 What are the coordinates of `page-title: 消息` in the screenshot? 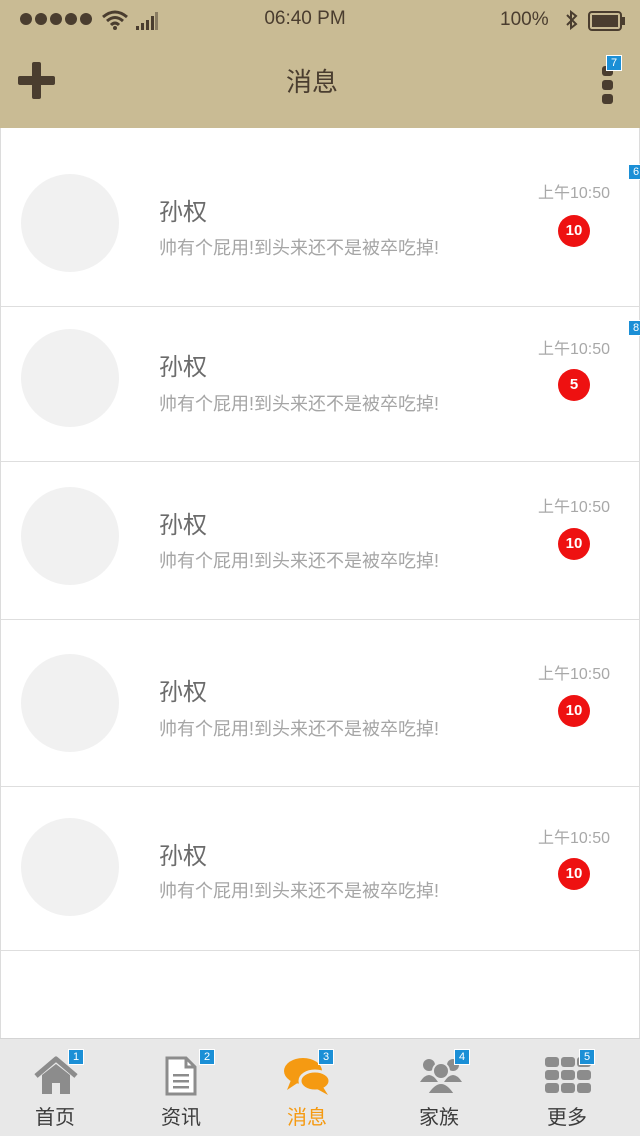 It's located at (311, 82).